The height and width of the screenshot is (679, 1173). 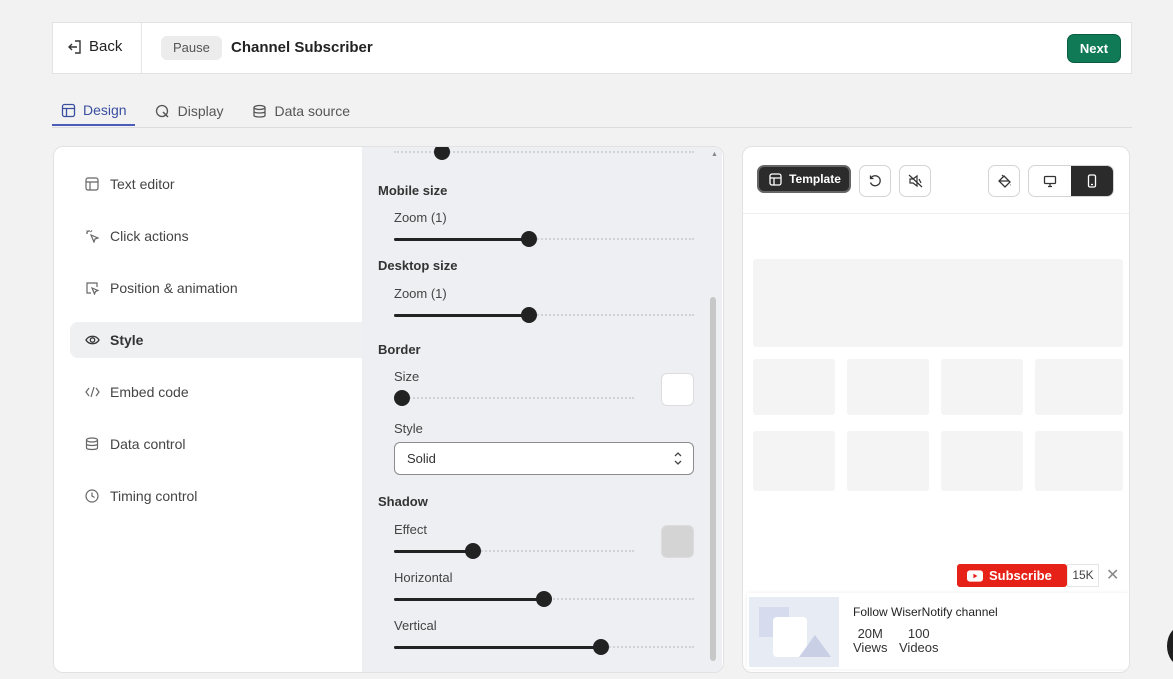 I want to click on template-button: Template, so click(x=804, y=179).